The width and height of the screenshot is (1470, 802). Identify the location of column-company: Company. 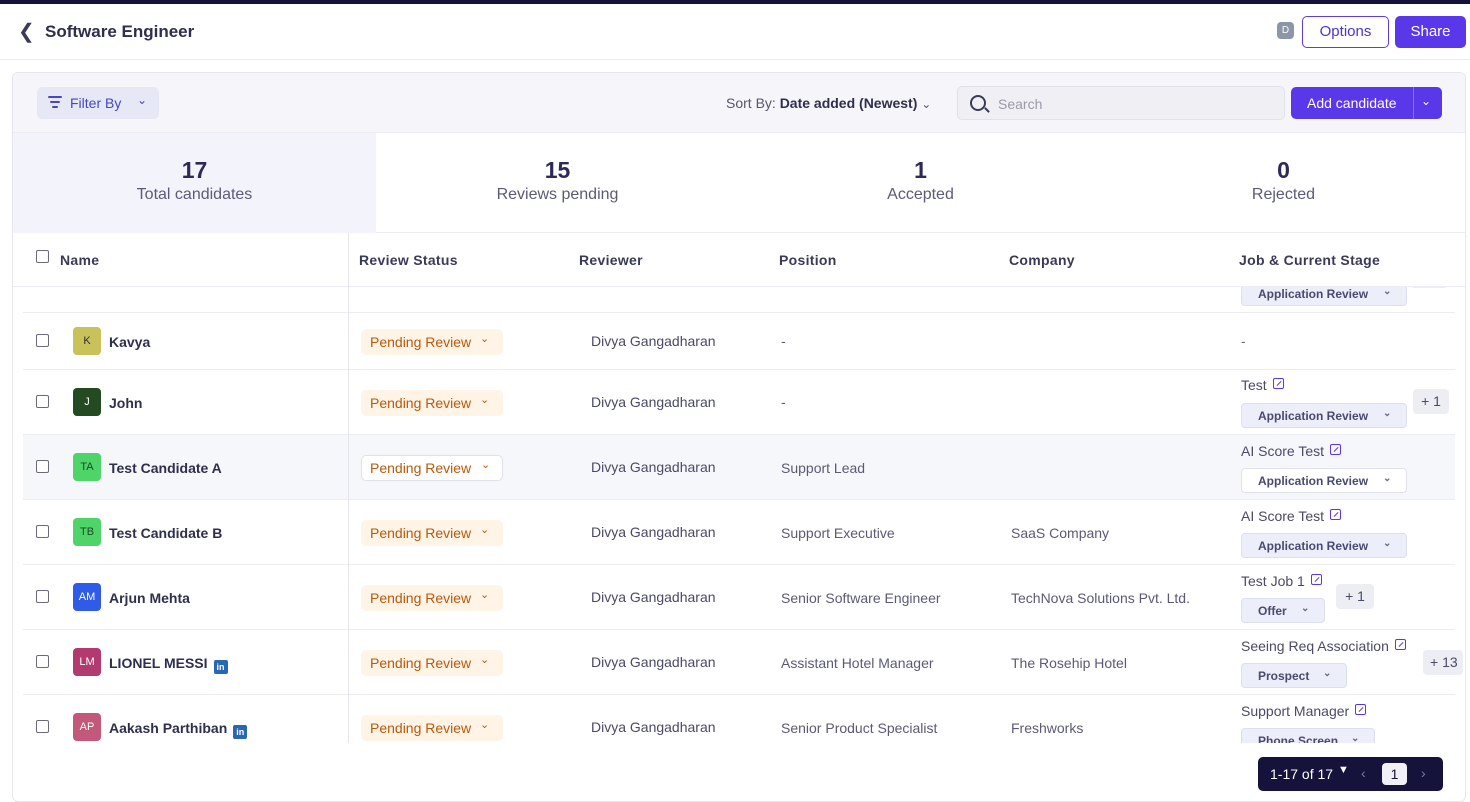
(1042, 260).